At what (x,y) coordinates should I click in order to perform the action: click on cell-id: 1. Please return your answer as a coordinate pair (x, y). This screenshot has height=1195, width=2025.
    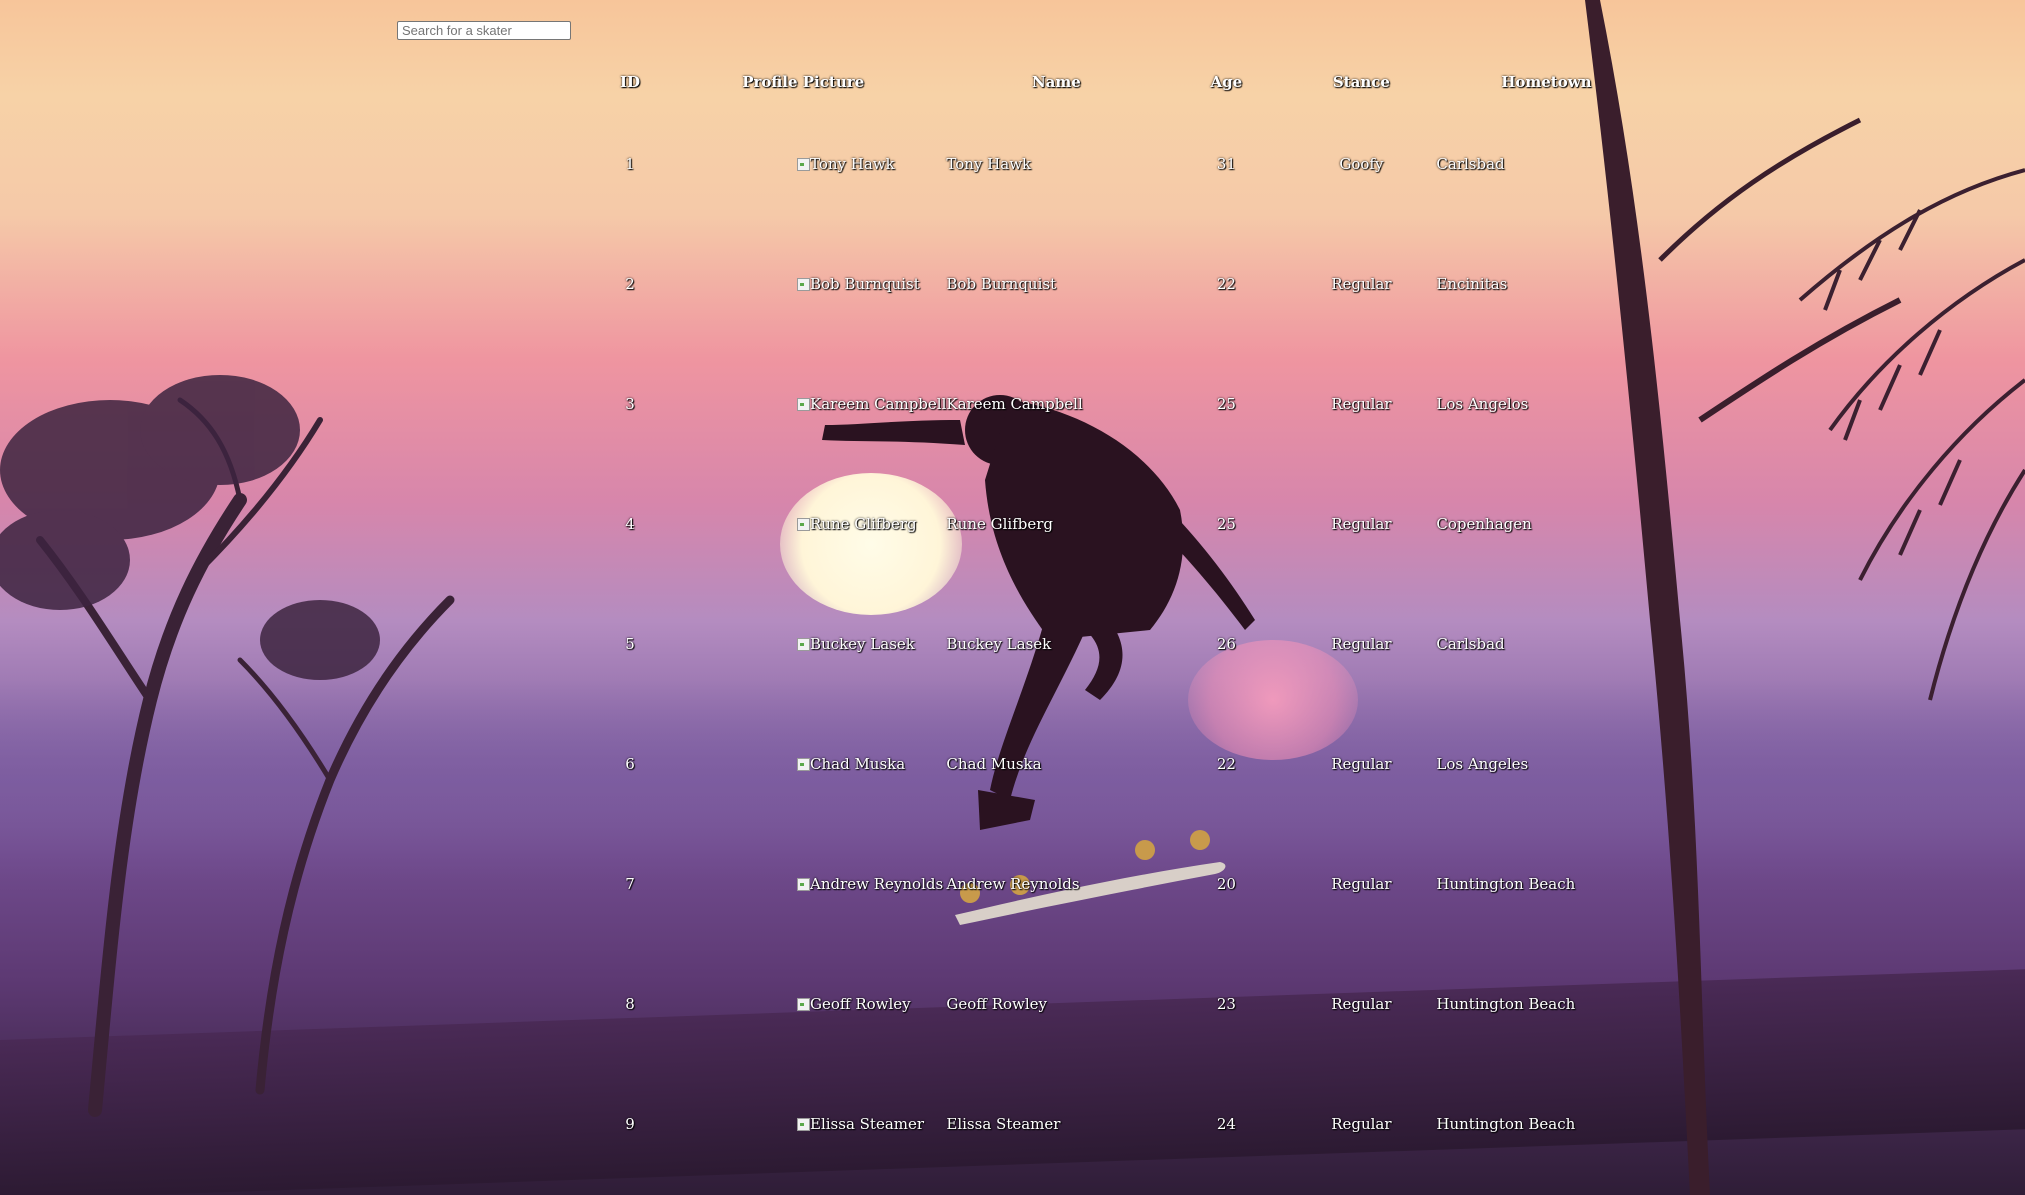
    Looking at the image, I should click on (630, 164).